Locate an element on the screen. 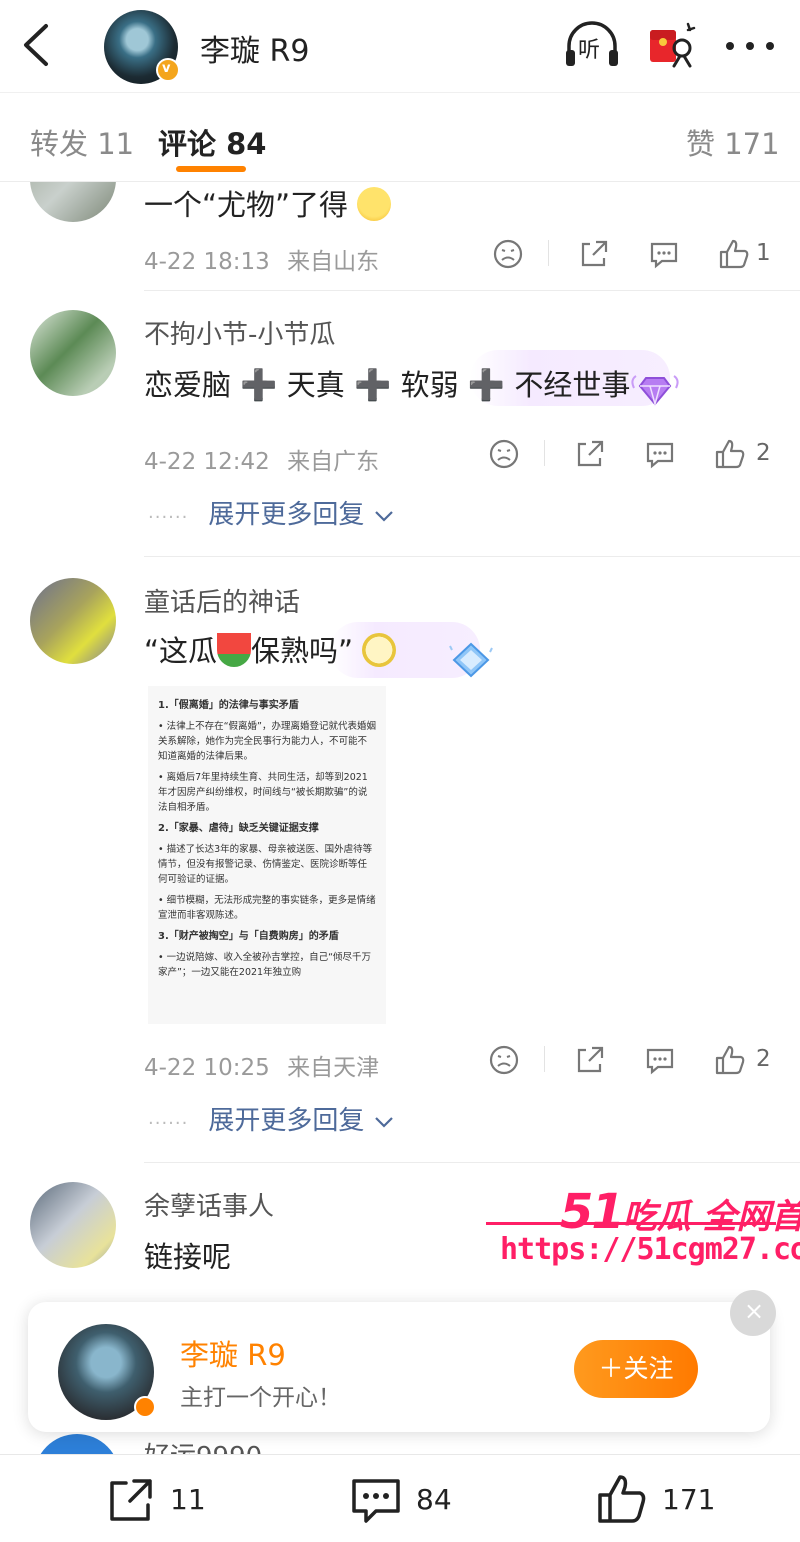 This screenshot has height=1542, width=800. close-popup-button: × is located at coordinates (753, 1313).